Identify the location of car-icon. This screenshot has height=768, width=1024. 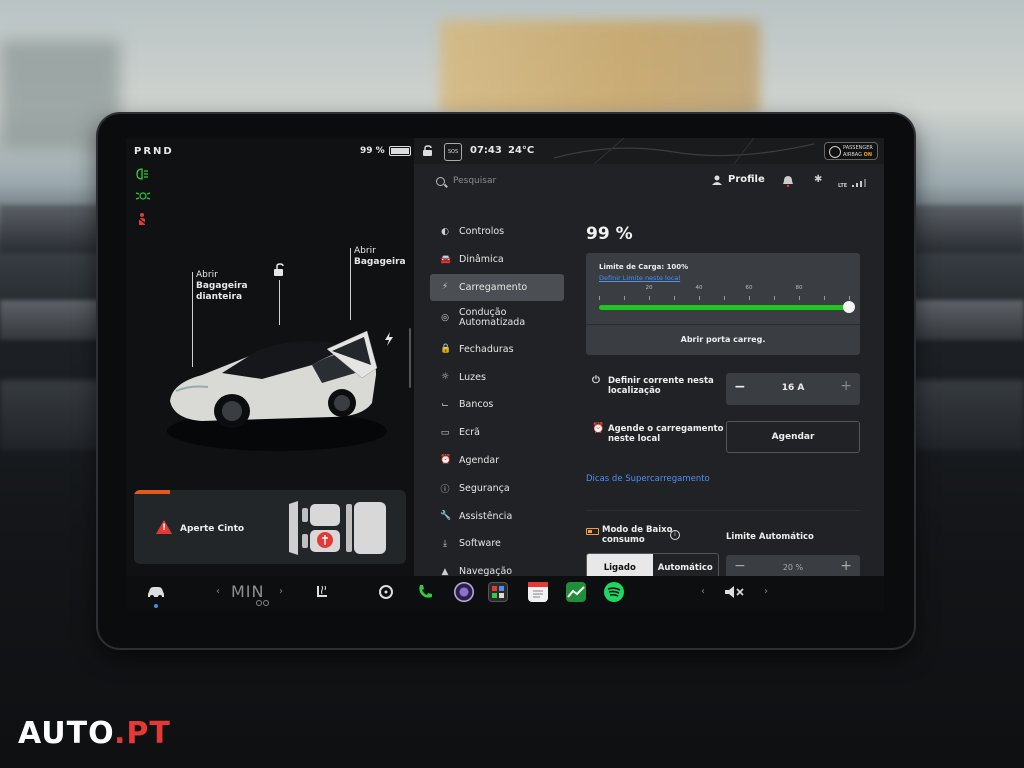
(156, 592).